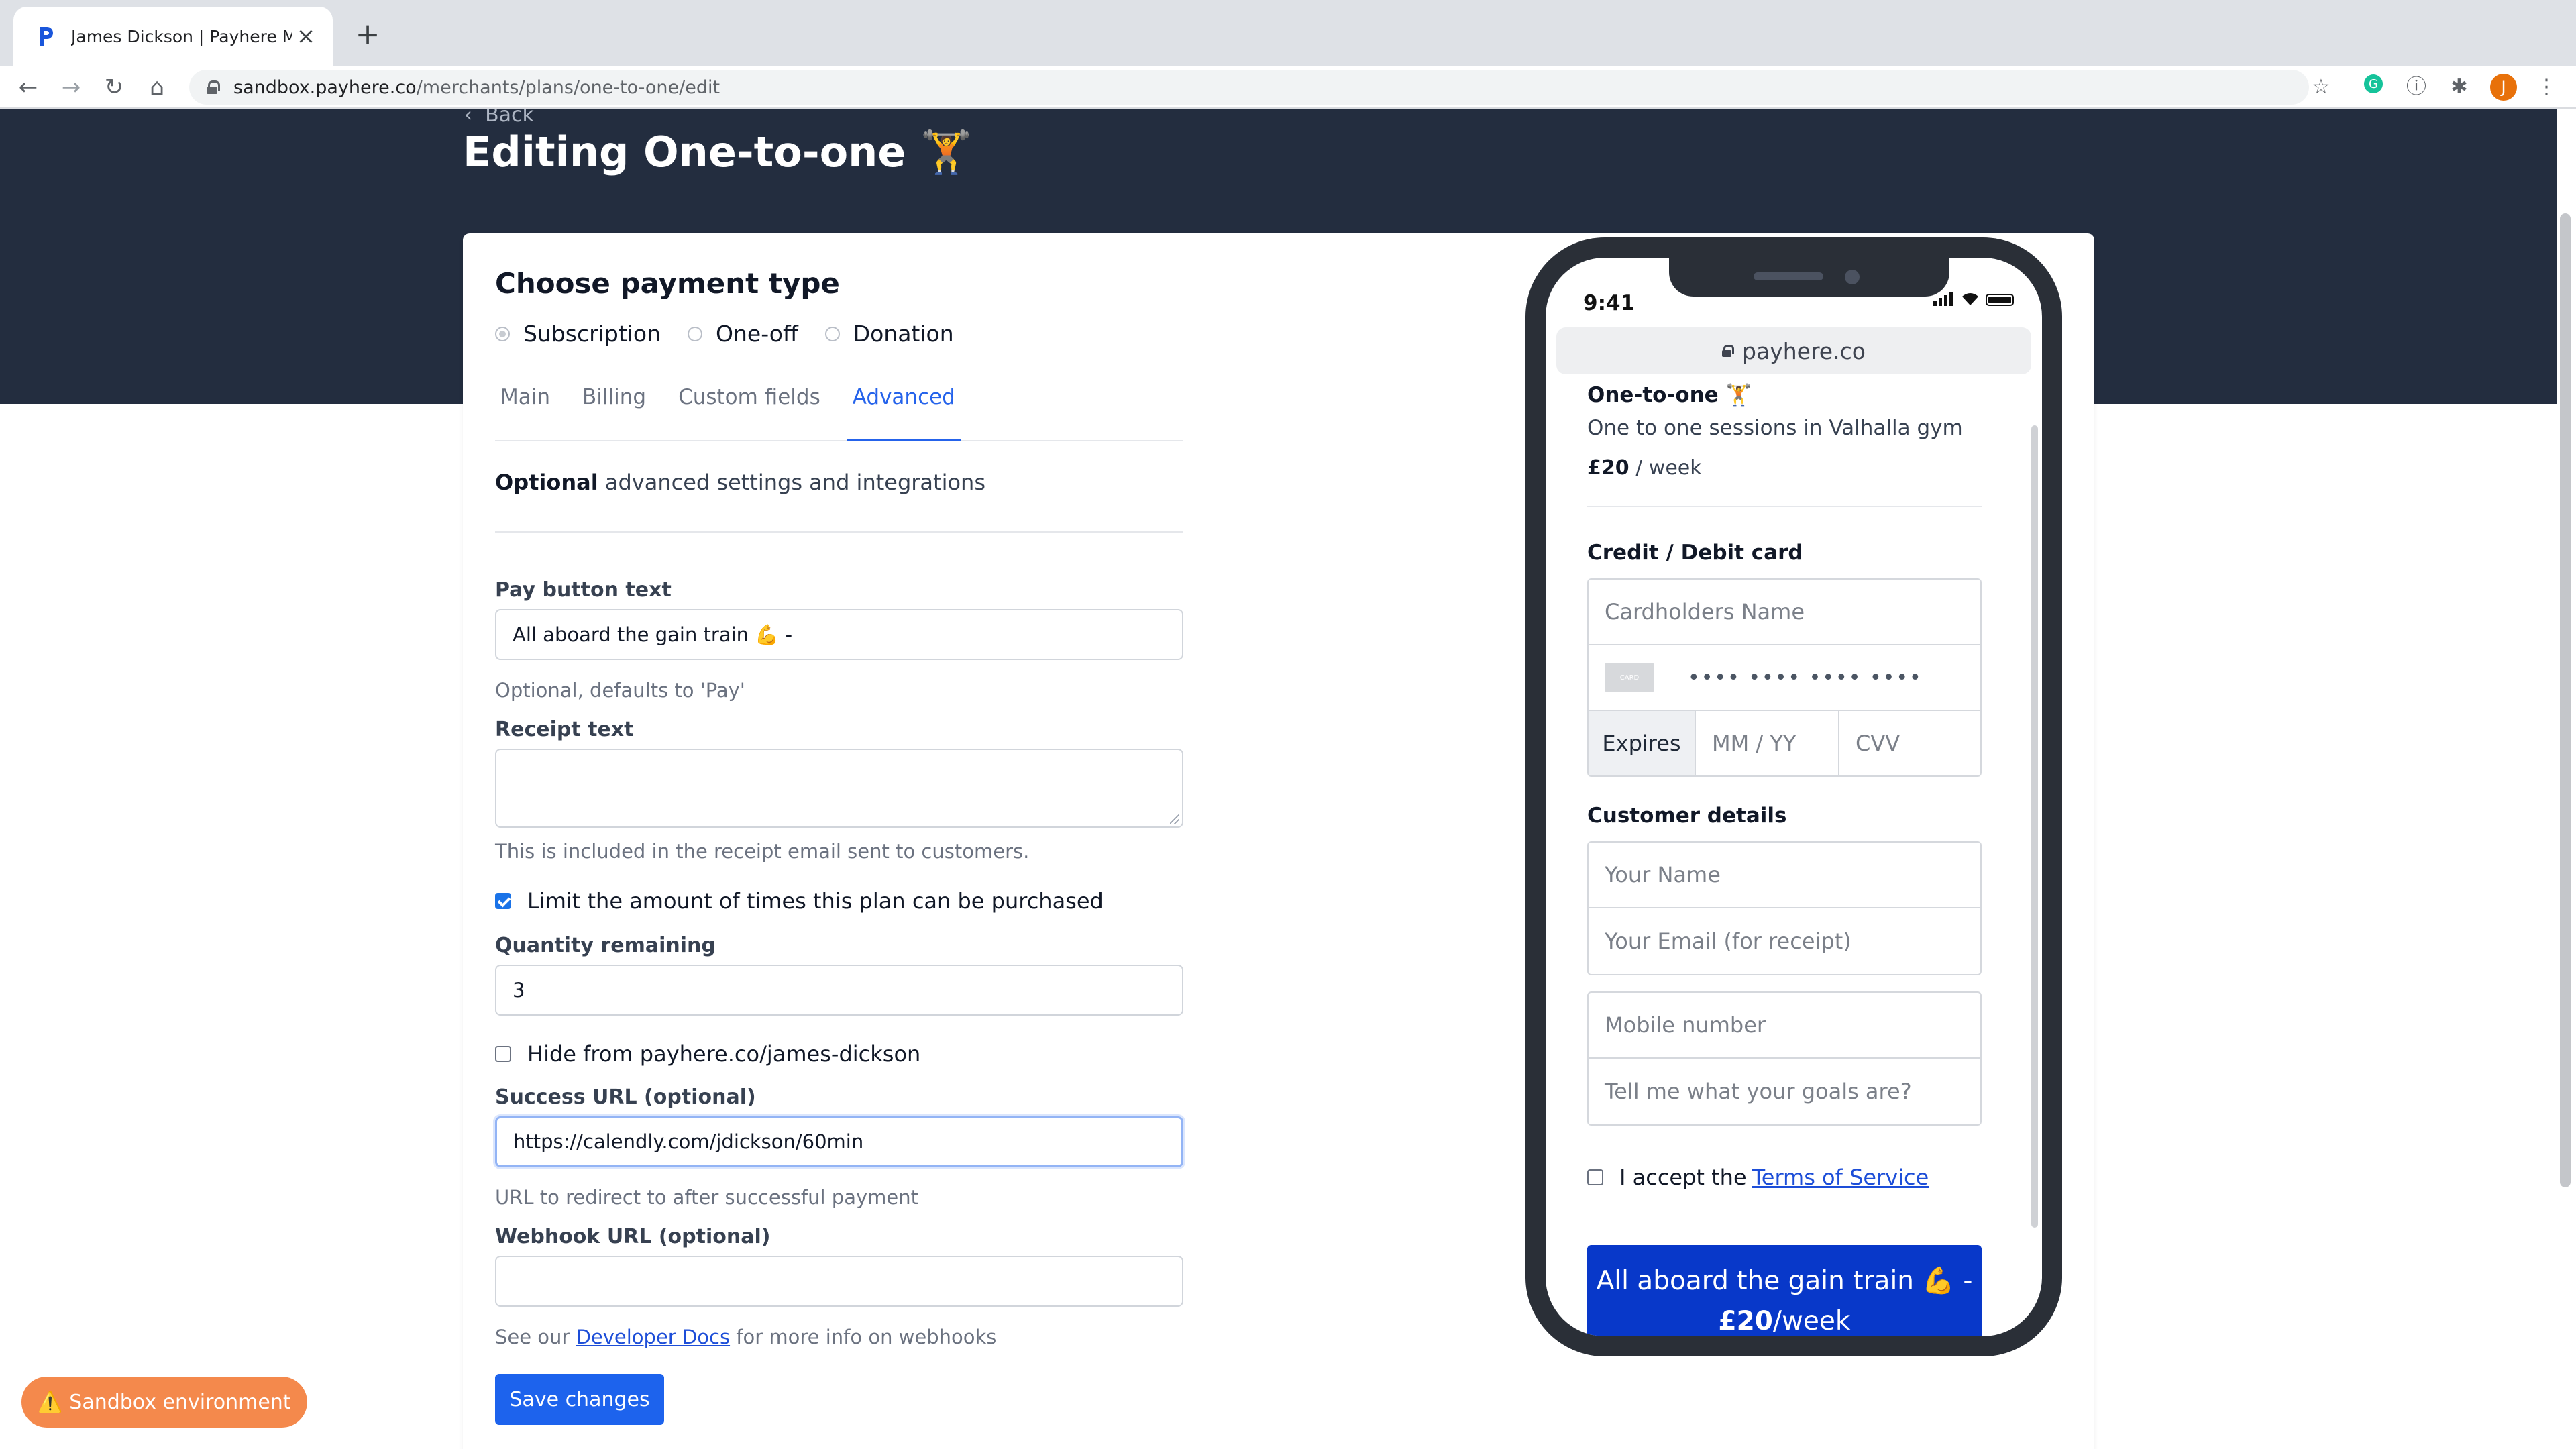  Describe the element at coordinates (653, 1337) in the screenshot. I see `developer-docs-link: Developer Docs` at that location.